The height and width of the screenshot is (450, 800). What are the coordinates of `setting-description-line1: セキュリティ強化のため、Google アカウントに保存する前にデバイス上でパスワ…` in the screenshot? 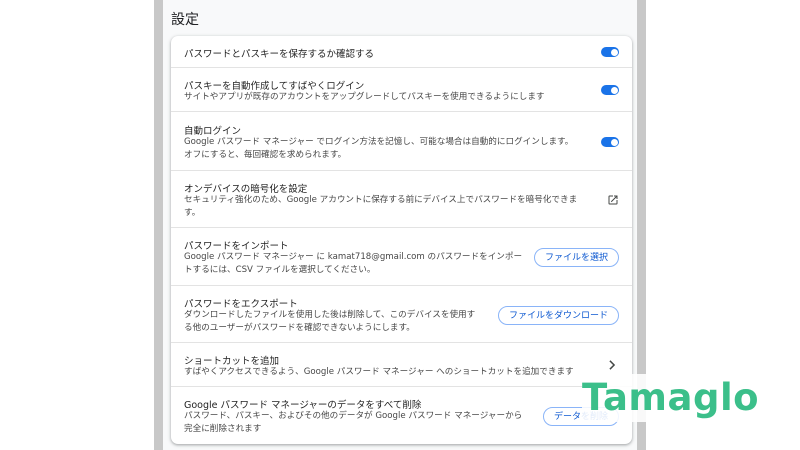 It's located at (381, 200).